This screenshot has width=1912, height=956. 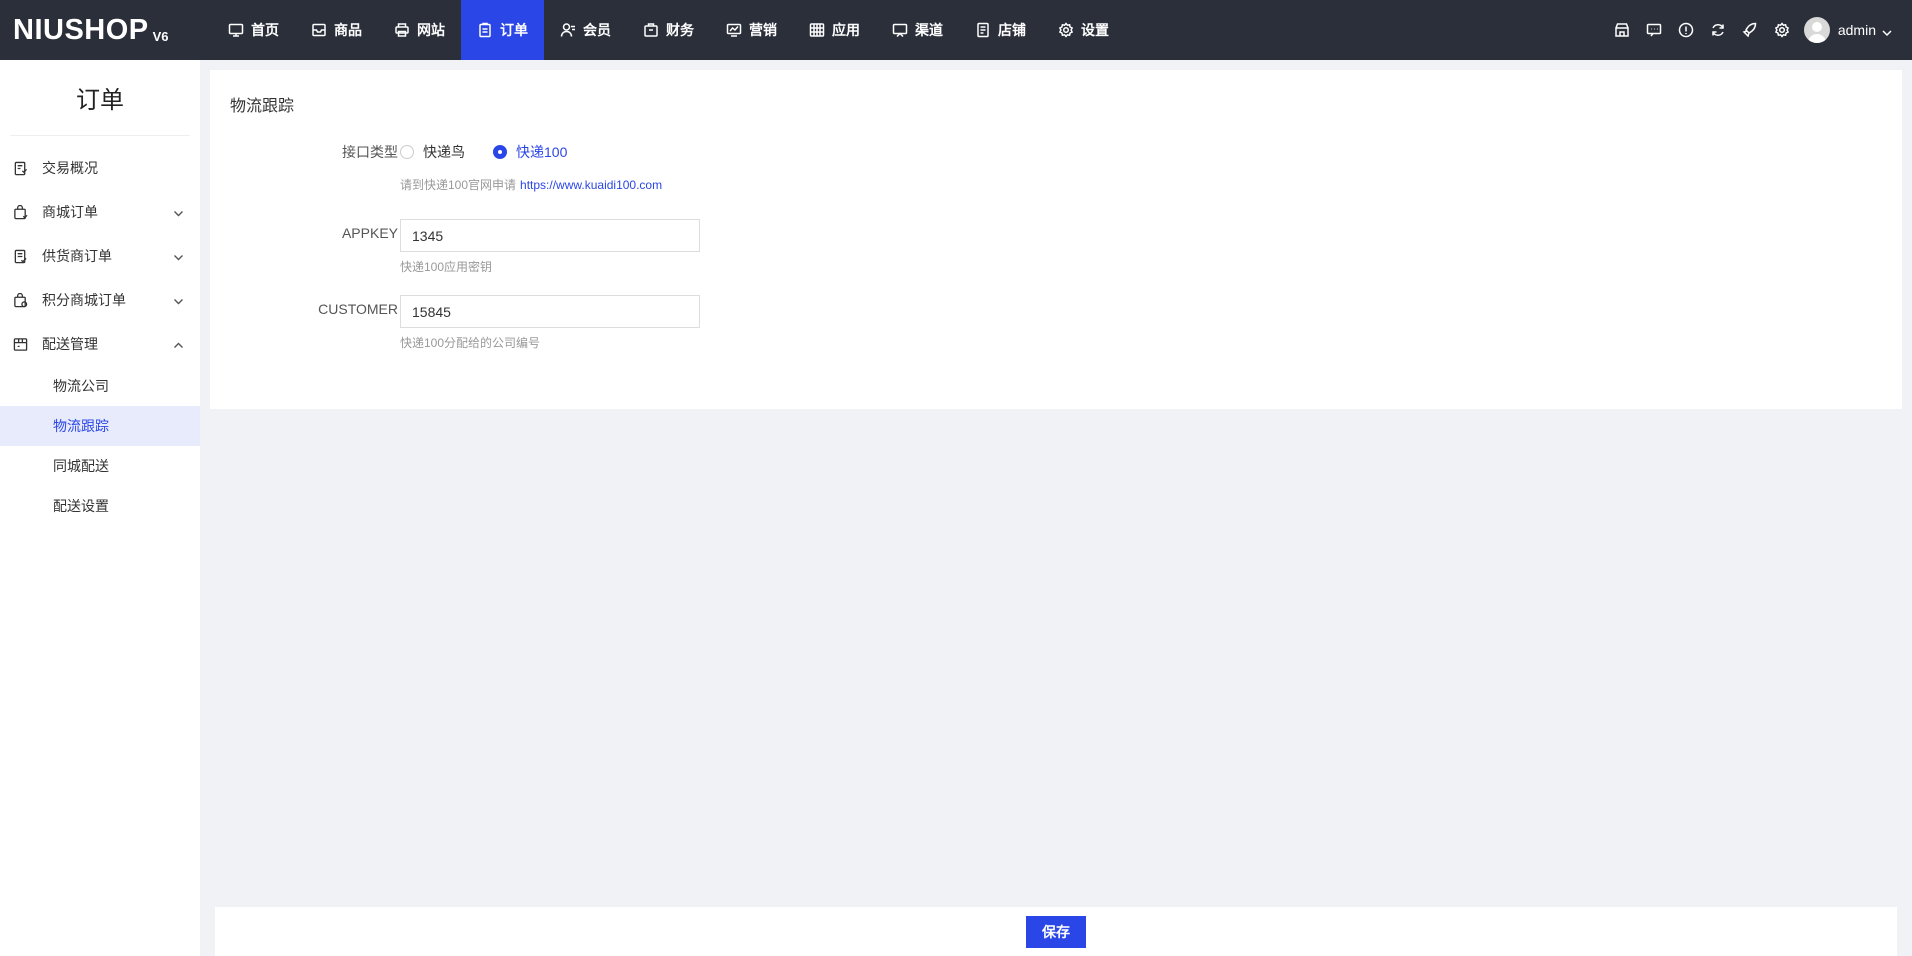 I want to click on nav-members: 会员, so click(x=585, y=30).